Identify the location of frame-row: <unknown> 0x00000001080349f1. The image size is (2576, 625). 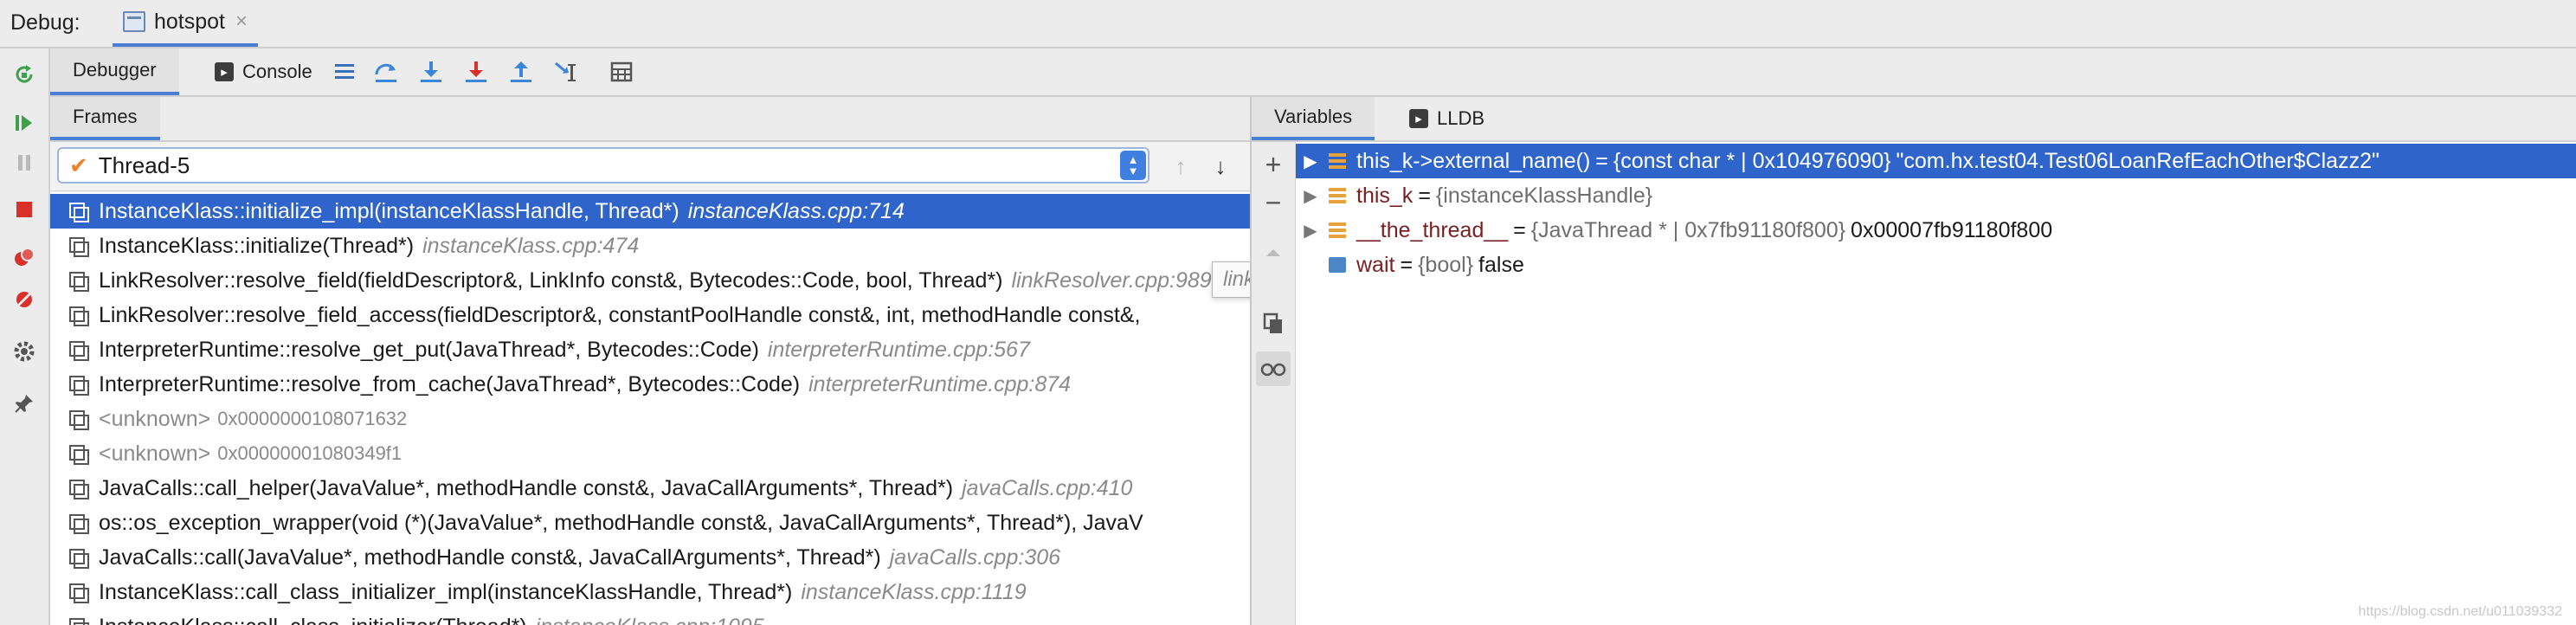
(650, 453).